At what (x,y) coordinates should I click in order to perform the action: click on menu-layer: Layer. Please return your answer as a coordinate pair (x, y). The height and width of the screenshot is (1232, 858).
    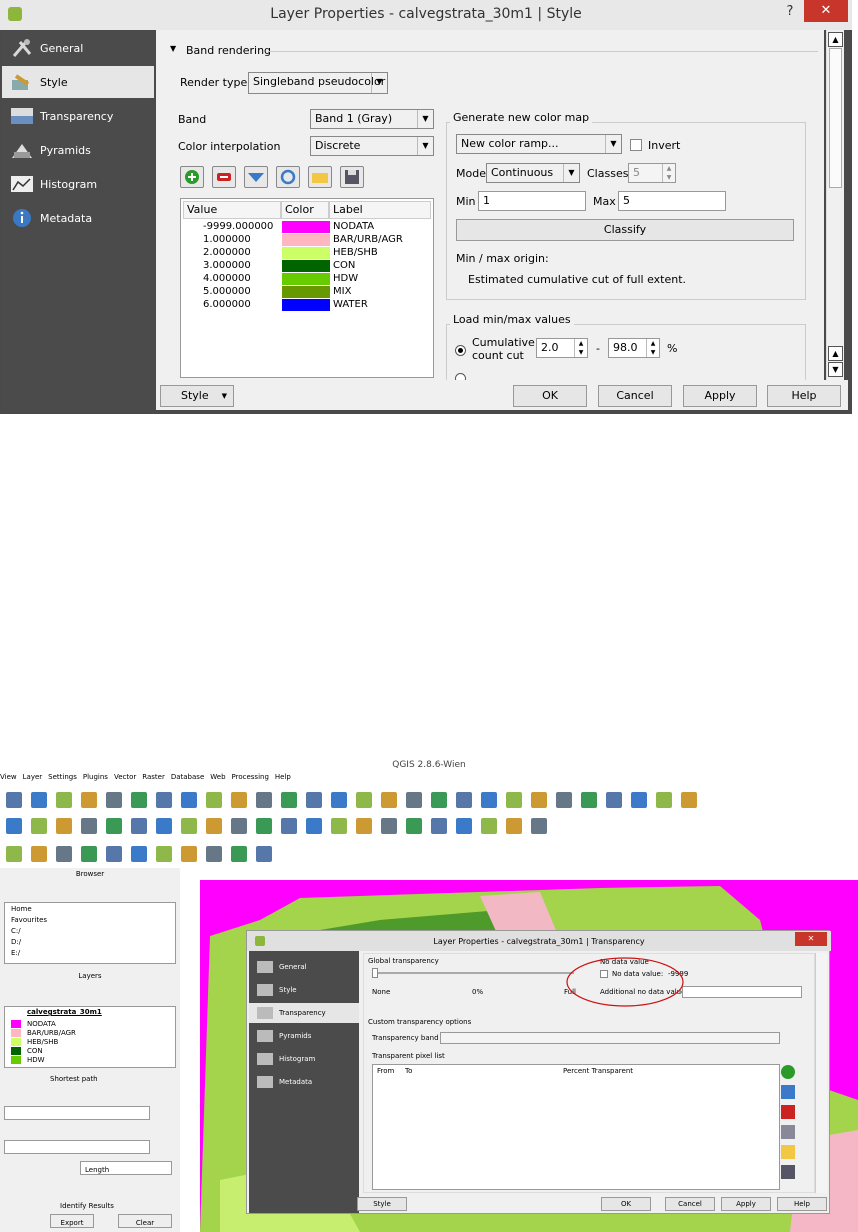
    Looking at the image, I should click on (33, 777).